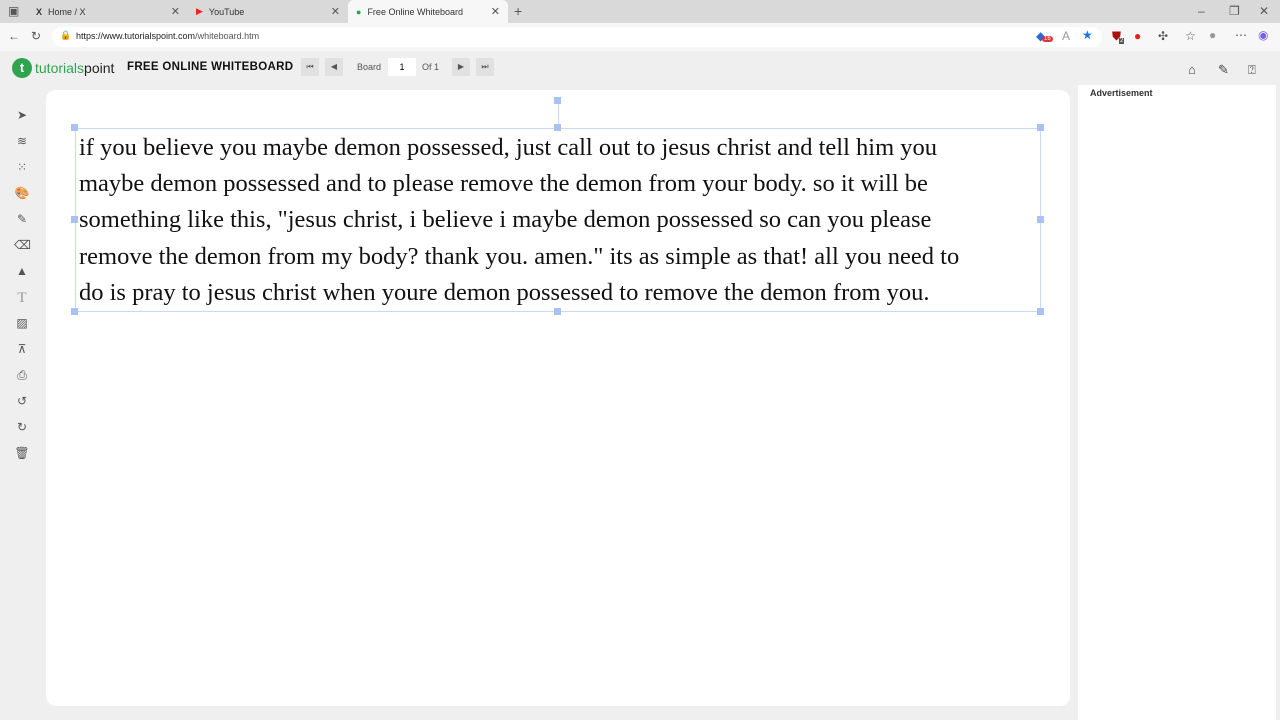  I want to click on tab-x: X Home / X ✕, so click(108, 11).